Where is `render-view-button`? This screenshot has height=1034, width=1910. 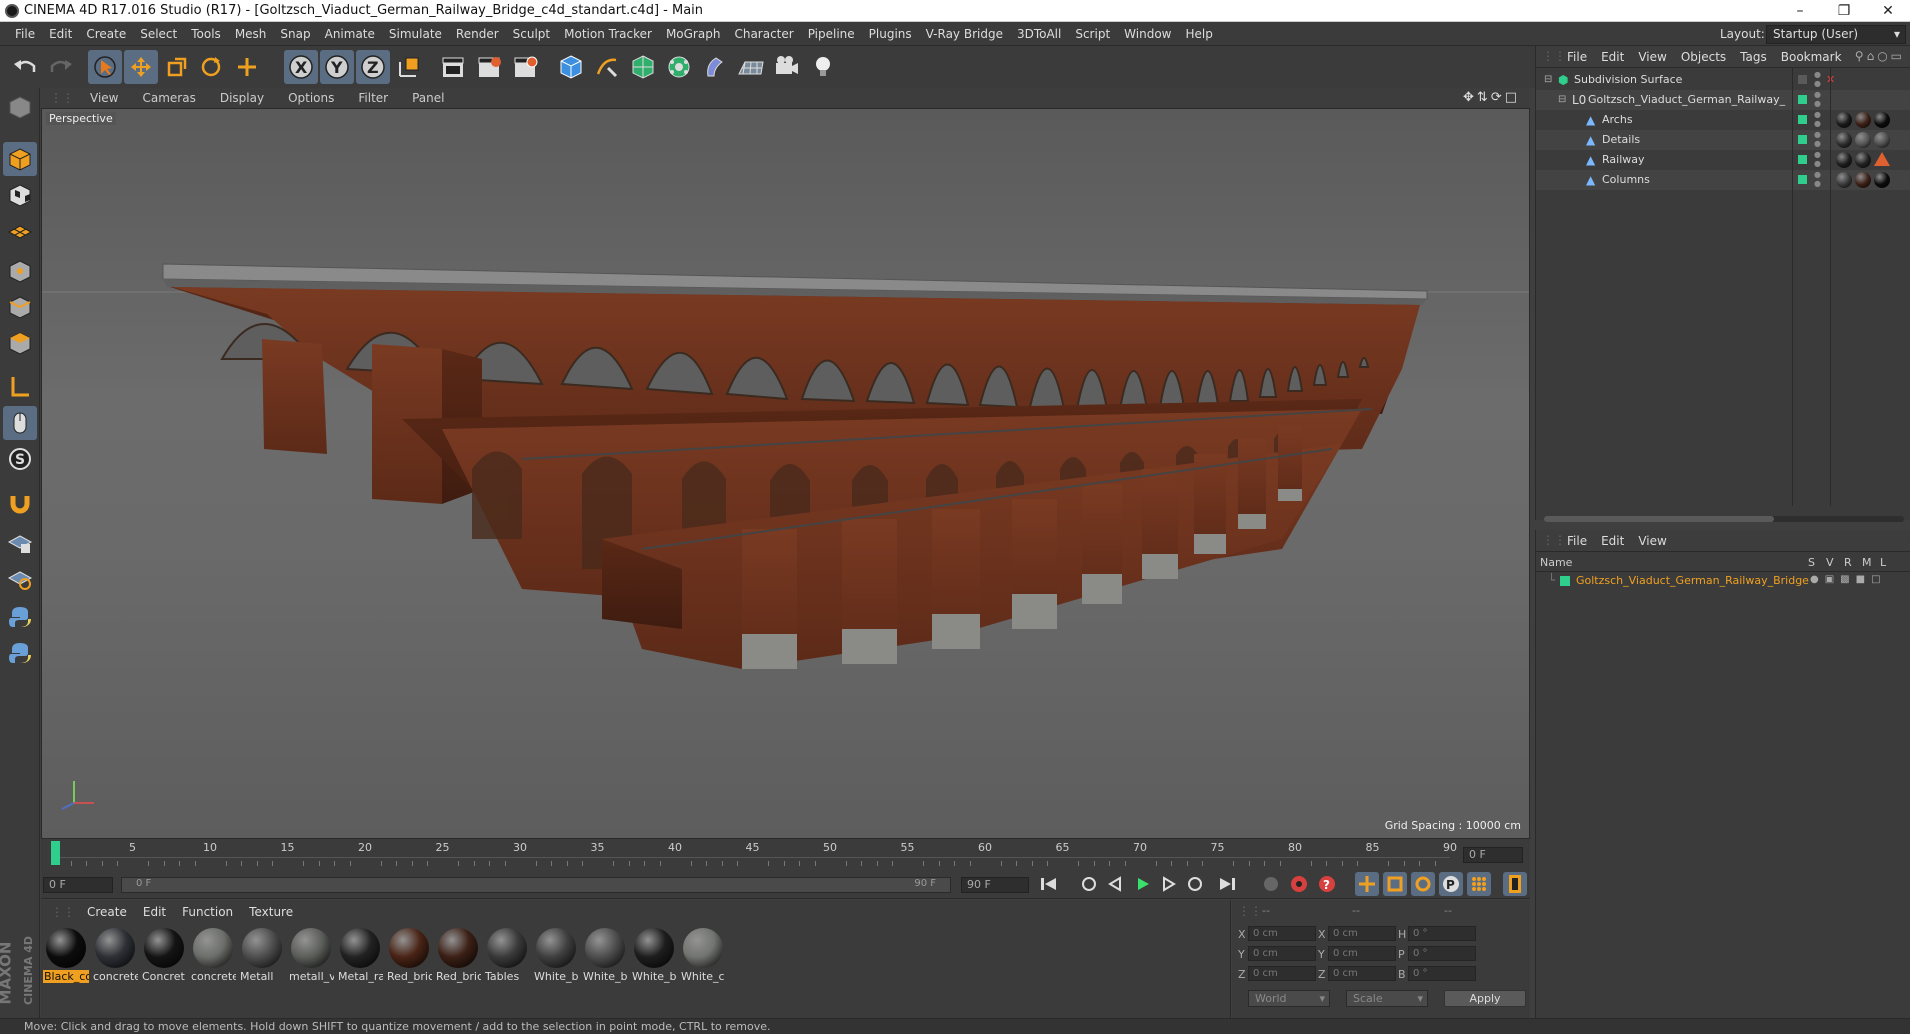 render-view-button is located at coordinates (453, 67).